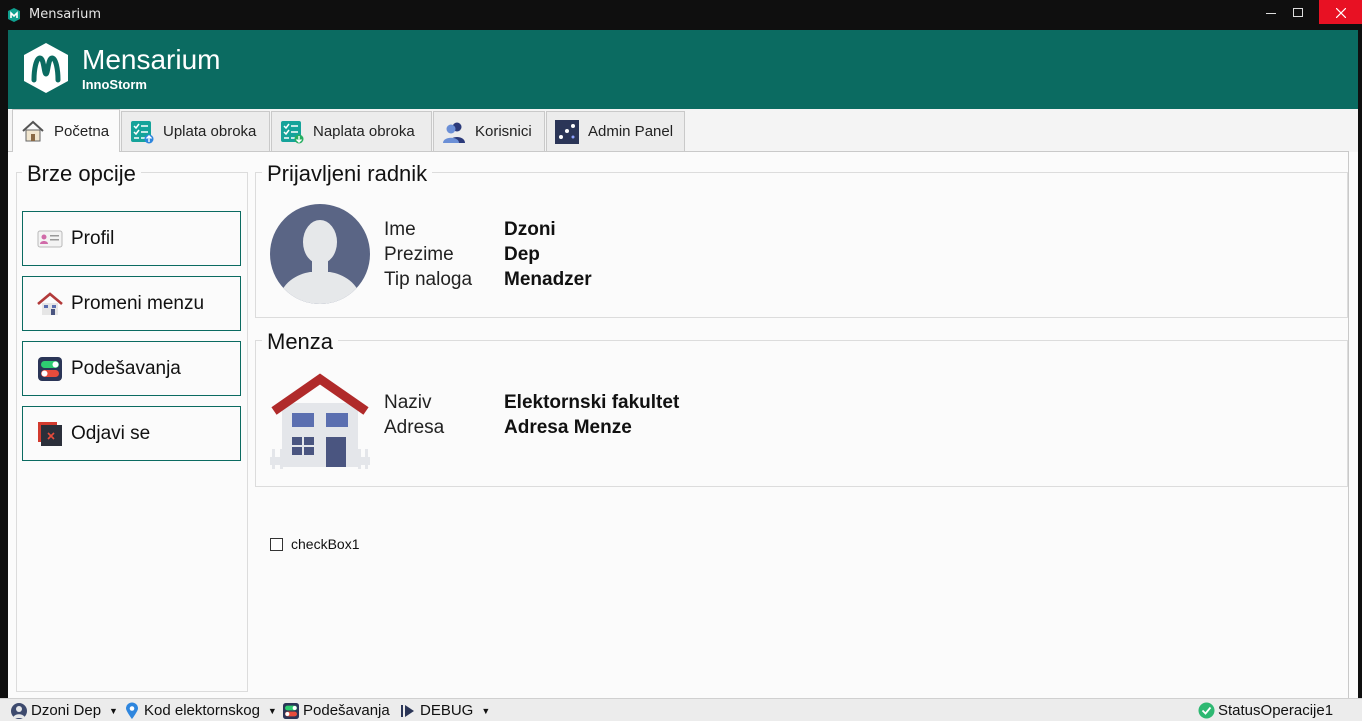 This screenshot has width=1362, height=721. I want to click on last-name-value: Dep, so click(522, 254).